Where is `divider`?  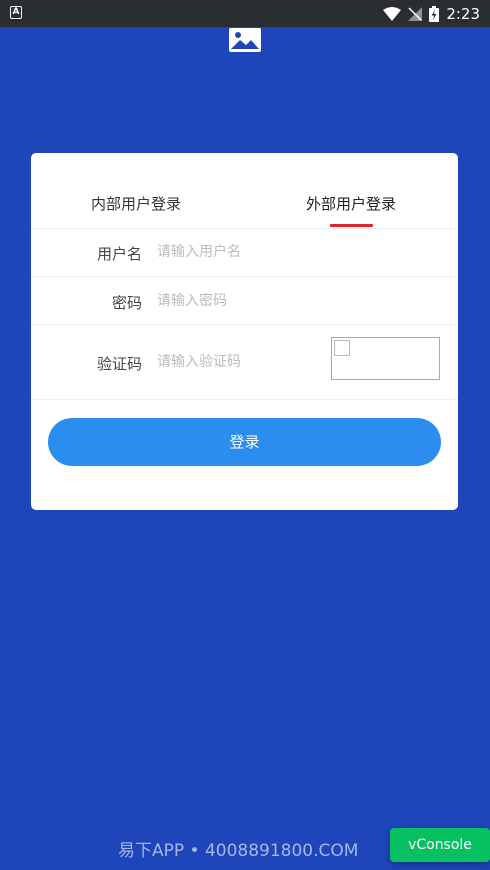
divider is located at coordinates (244, 399).